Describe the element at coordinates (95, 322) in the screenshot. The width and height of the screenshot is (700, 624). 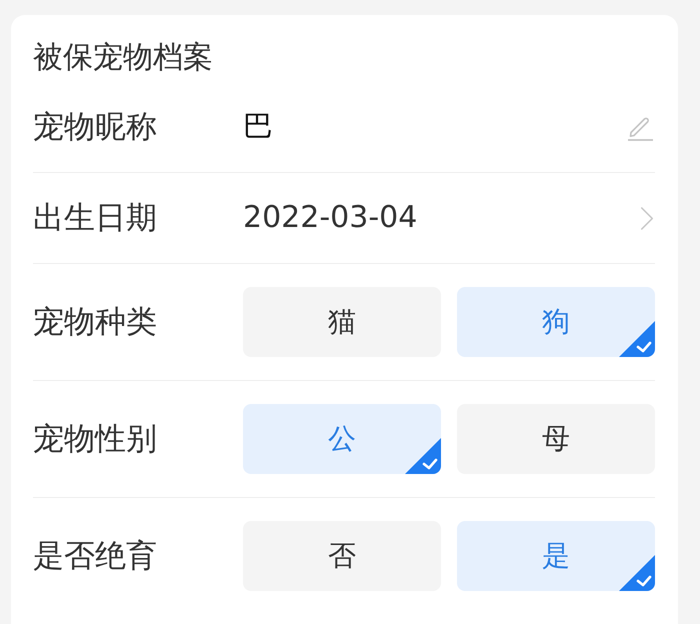
I see `field-label: 宠物种类` at that location.